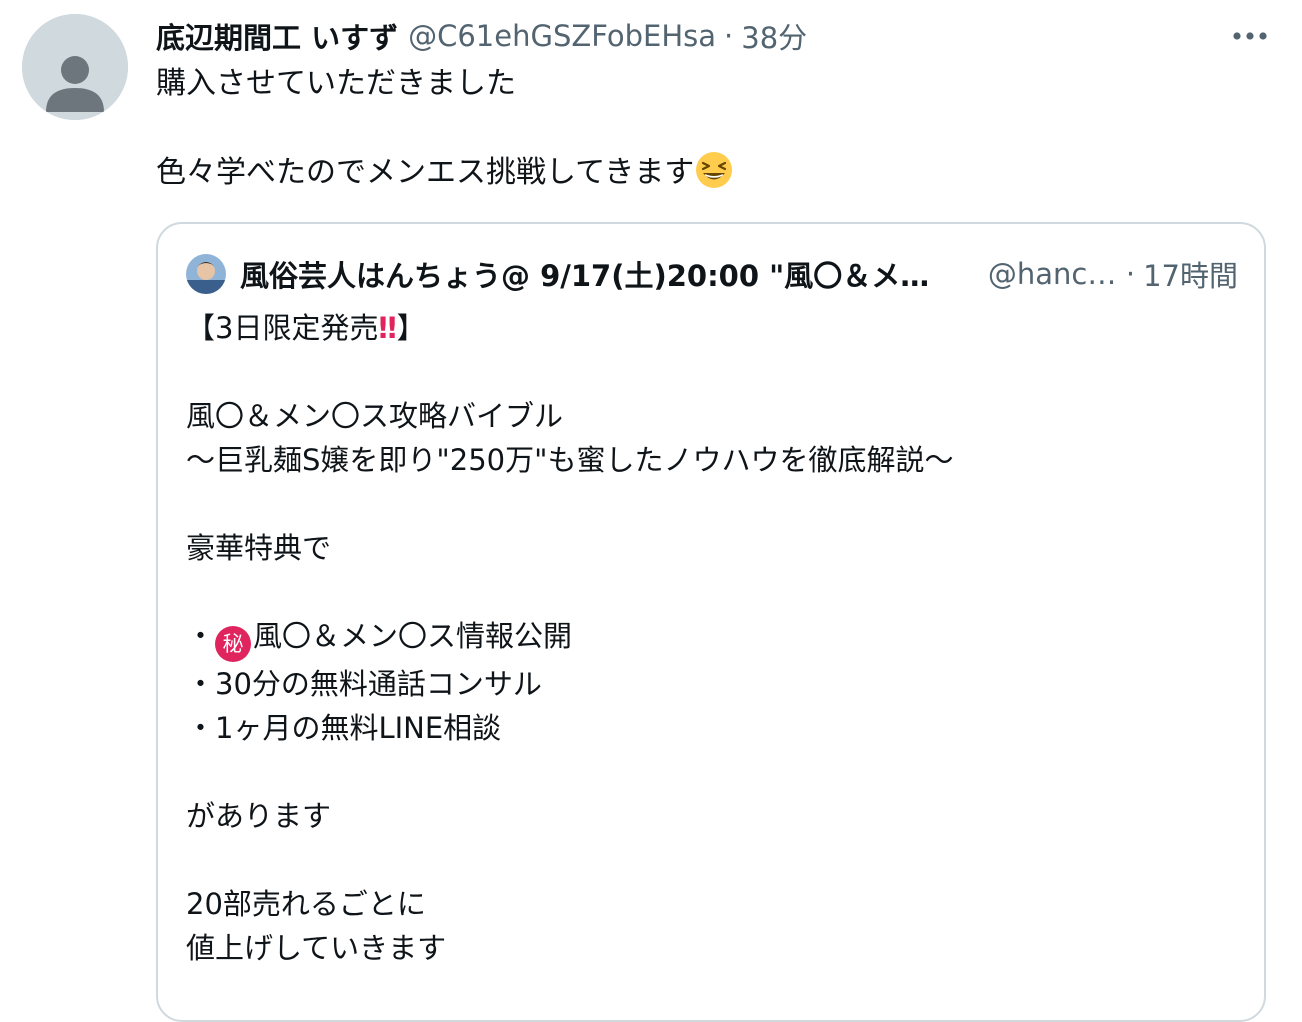 The width and height of the screenshot is (1302, 1022). I want to click on bonus-item-text: 風〇＆メン〇ス情報公開, so click(413, 636).